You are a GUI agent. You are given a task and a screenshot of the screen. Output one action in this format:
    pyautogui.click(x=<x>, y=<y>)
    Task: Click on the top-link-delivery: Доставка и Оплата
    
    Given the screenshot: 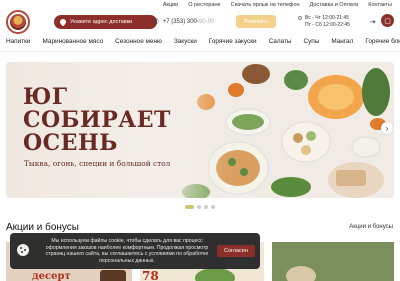 What is the action you would take?
    pyautogui.click(x=334, y=5)
    